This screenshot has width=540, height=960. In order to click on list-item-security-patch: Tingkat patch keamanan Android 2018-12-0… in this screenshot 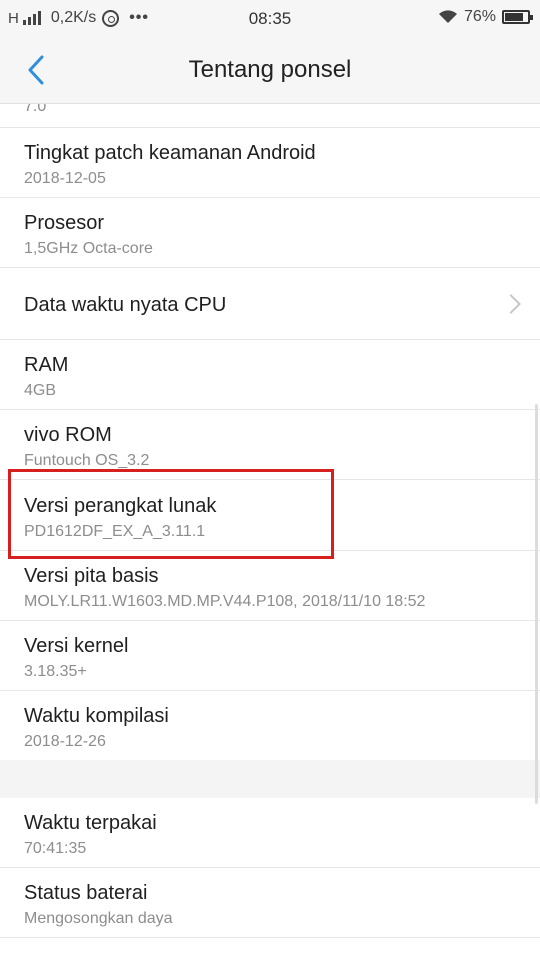, I will do `click(270, 163)`.